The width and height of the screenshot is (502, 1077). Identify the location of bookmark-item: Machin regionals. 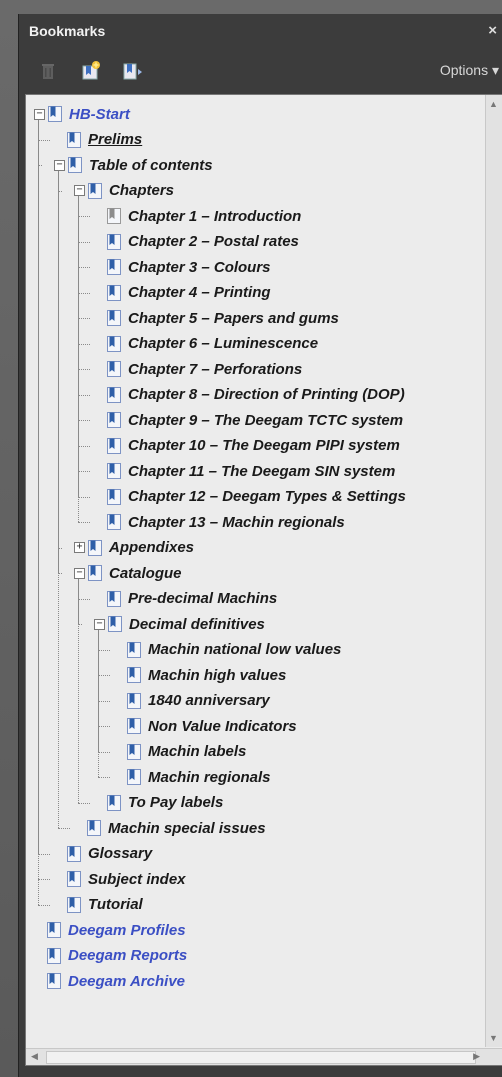
(192, 777).